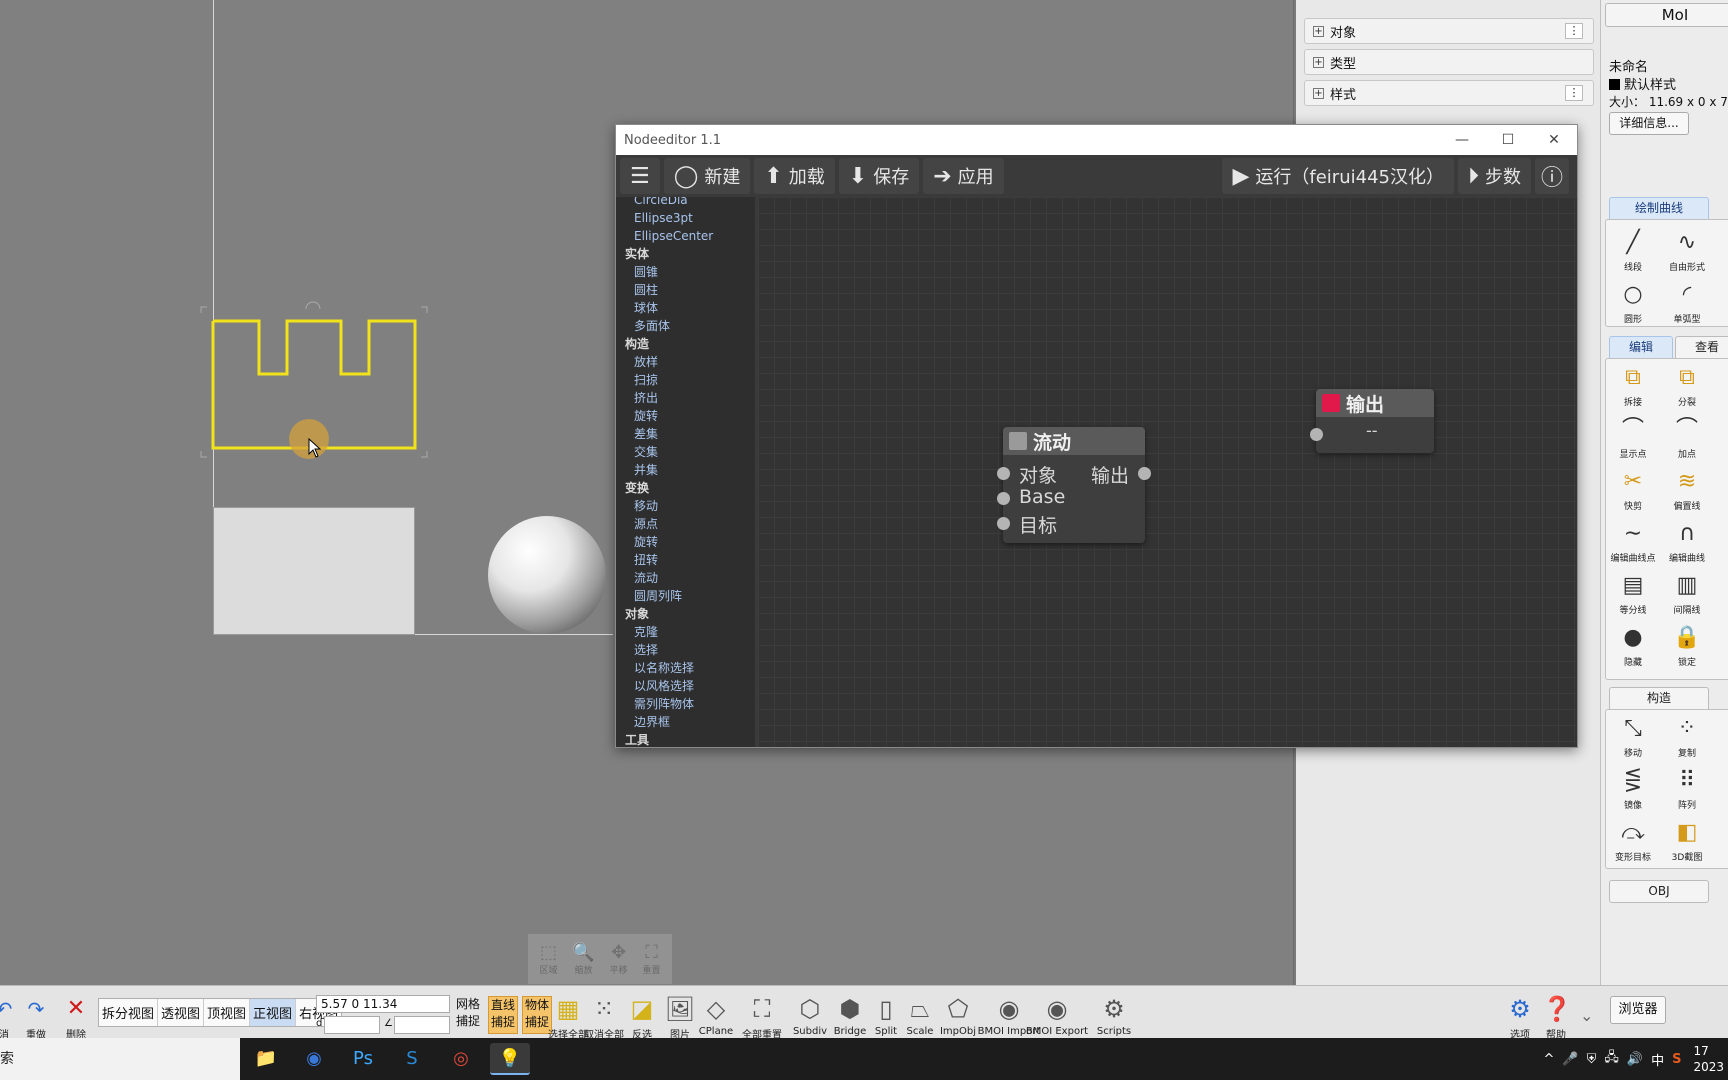  What do you see at coordinates (1659, 208) in the screenshot?
I see `tab-draw-curve: 绘制曲线` at bounding box center [1659, 208].